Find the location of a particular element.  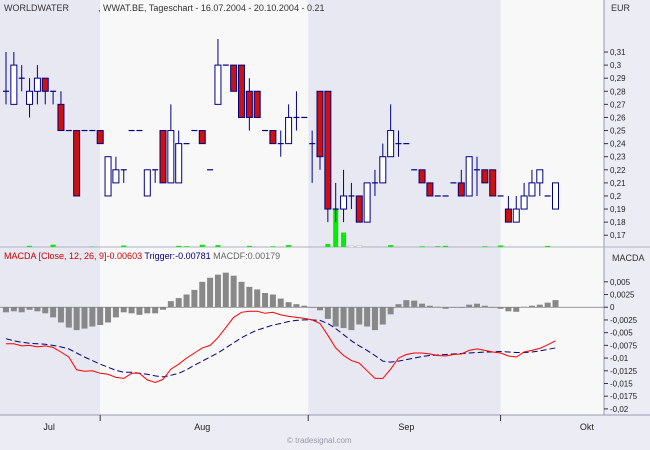

price-tick-label: 0,25 is located at coordinates (618, 131).